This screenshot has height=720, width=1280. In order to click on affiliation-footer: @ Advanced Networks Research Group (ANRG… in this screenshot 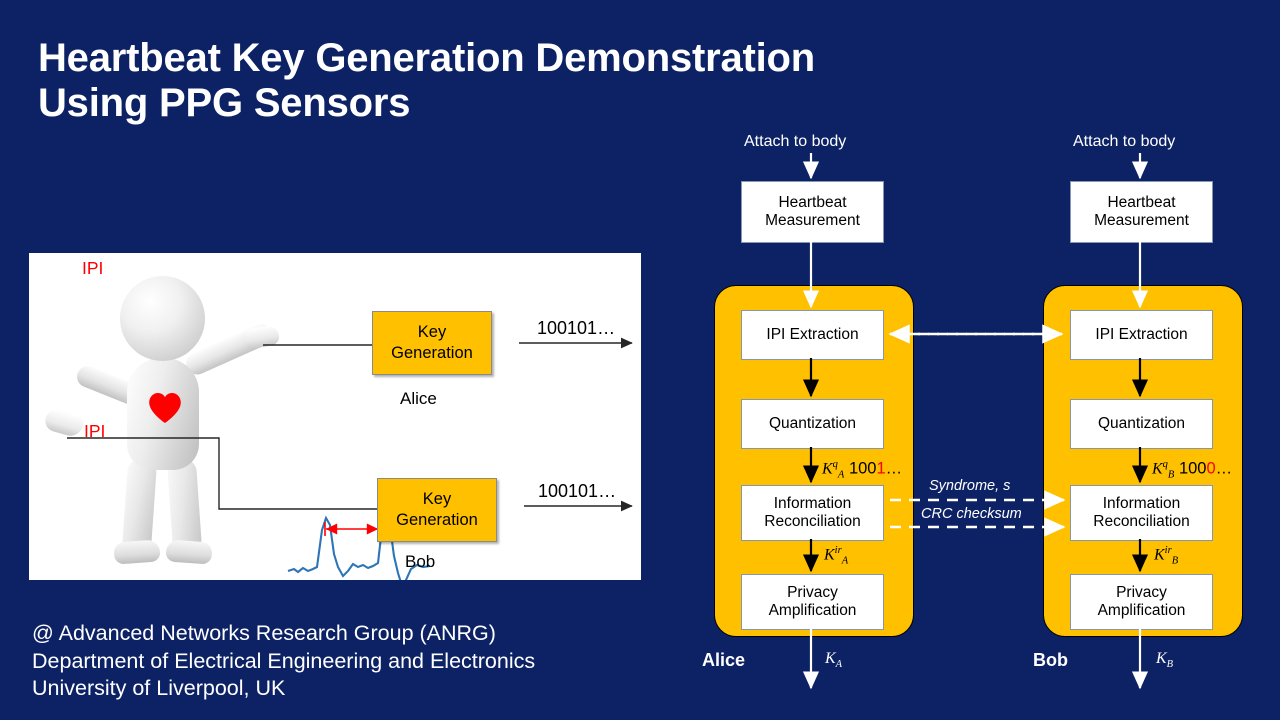, I will do `click(283, 661)`.